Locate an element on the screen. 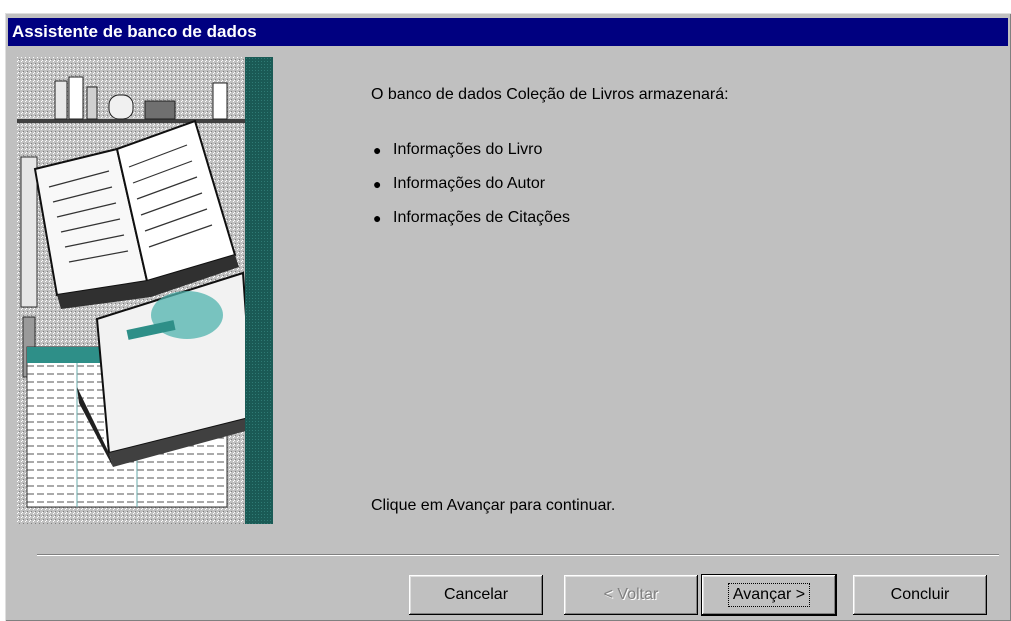  button-divider is located at coordinates (518, 555).